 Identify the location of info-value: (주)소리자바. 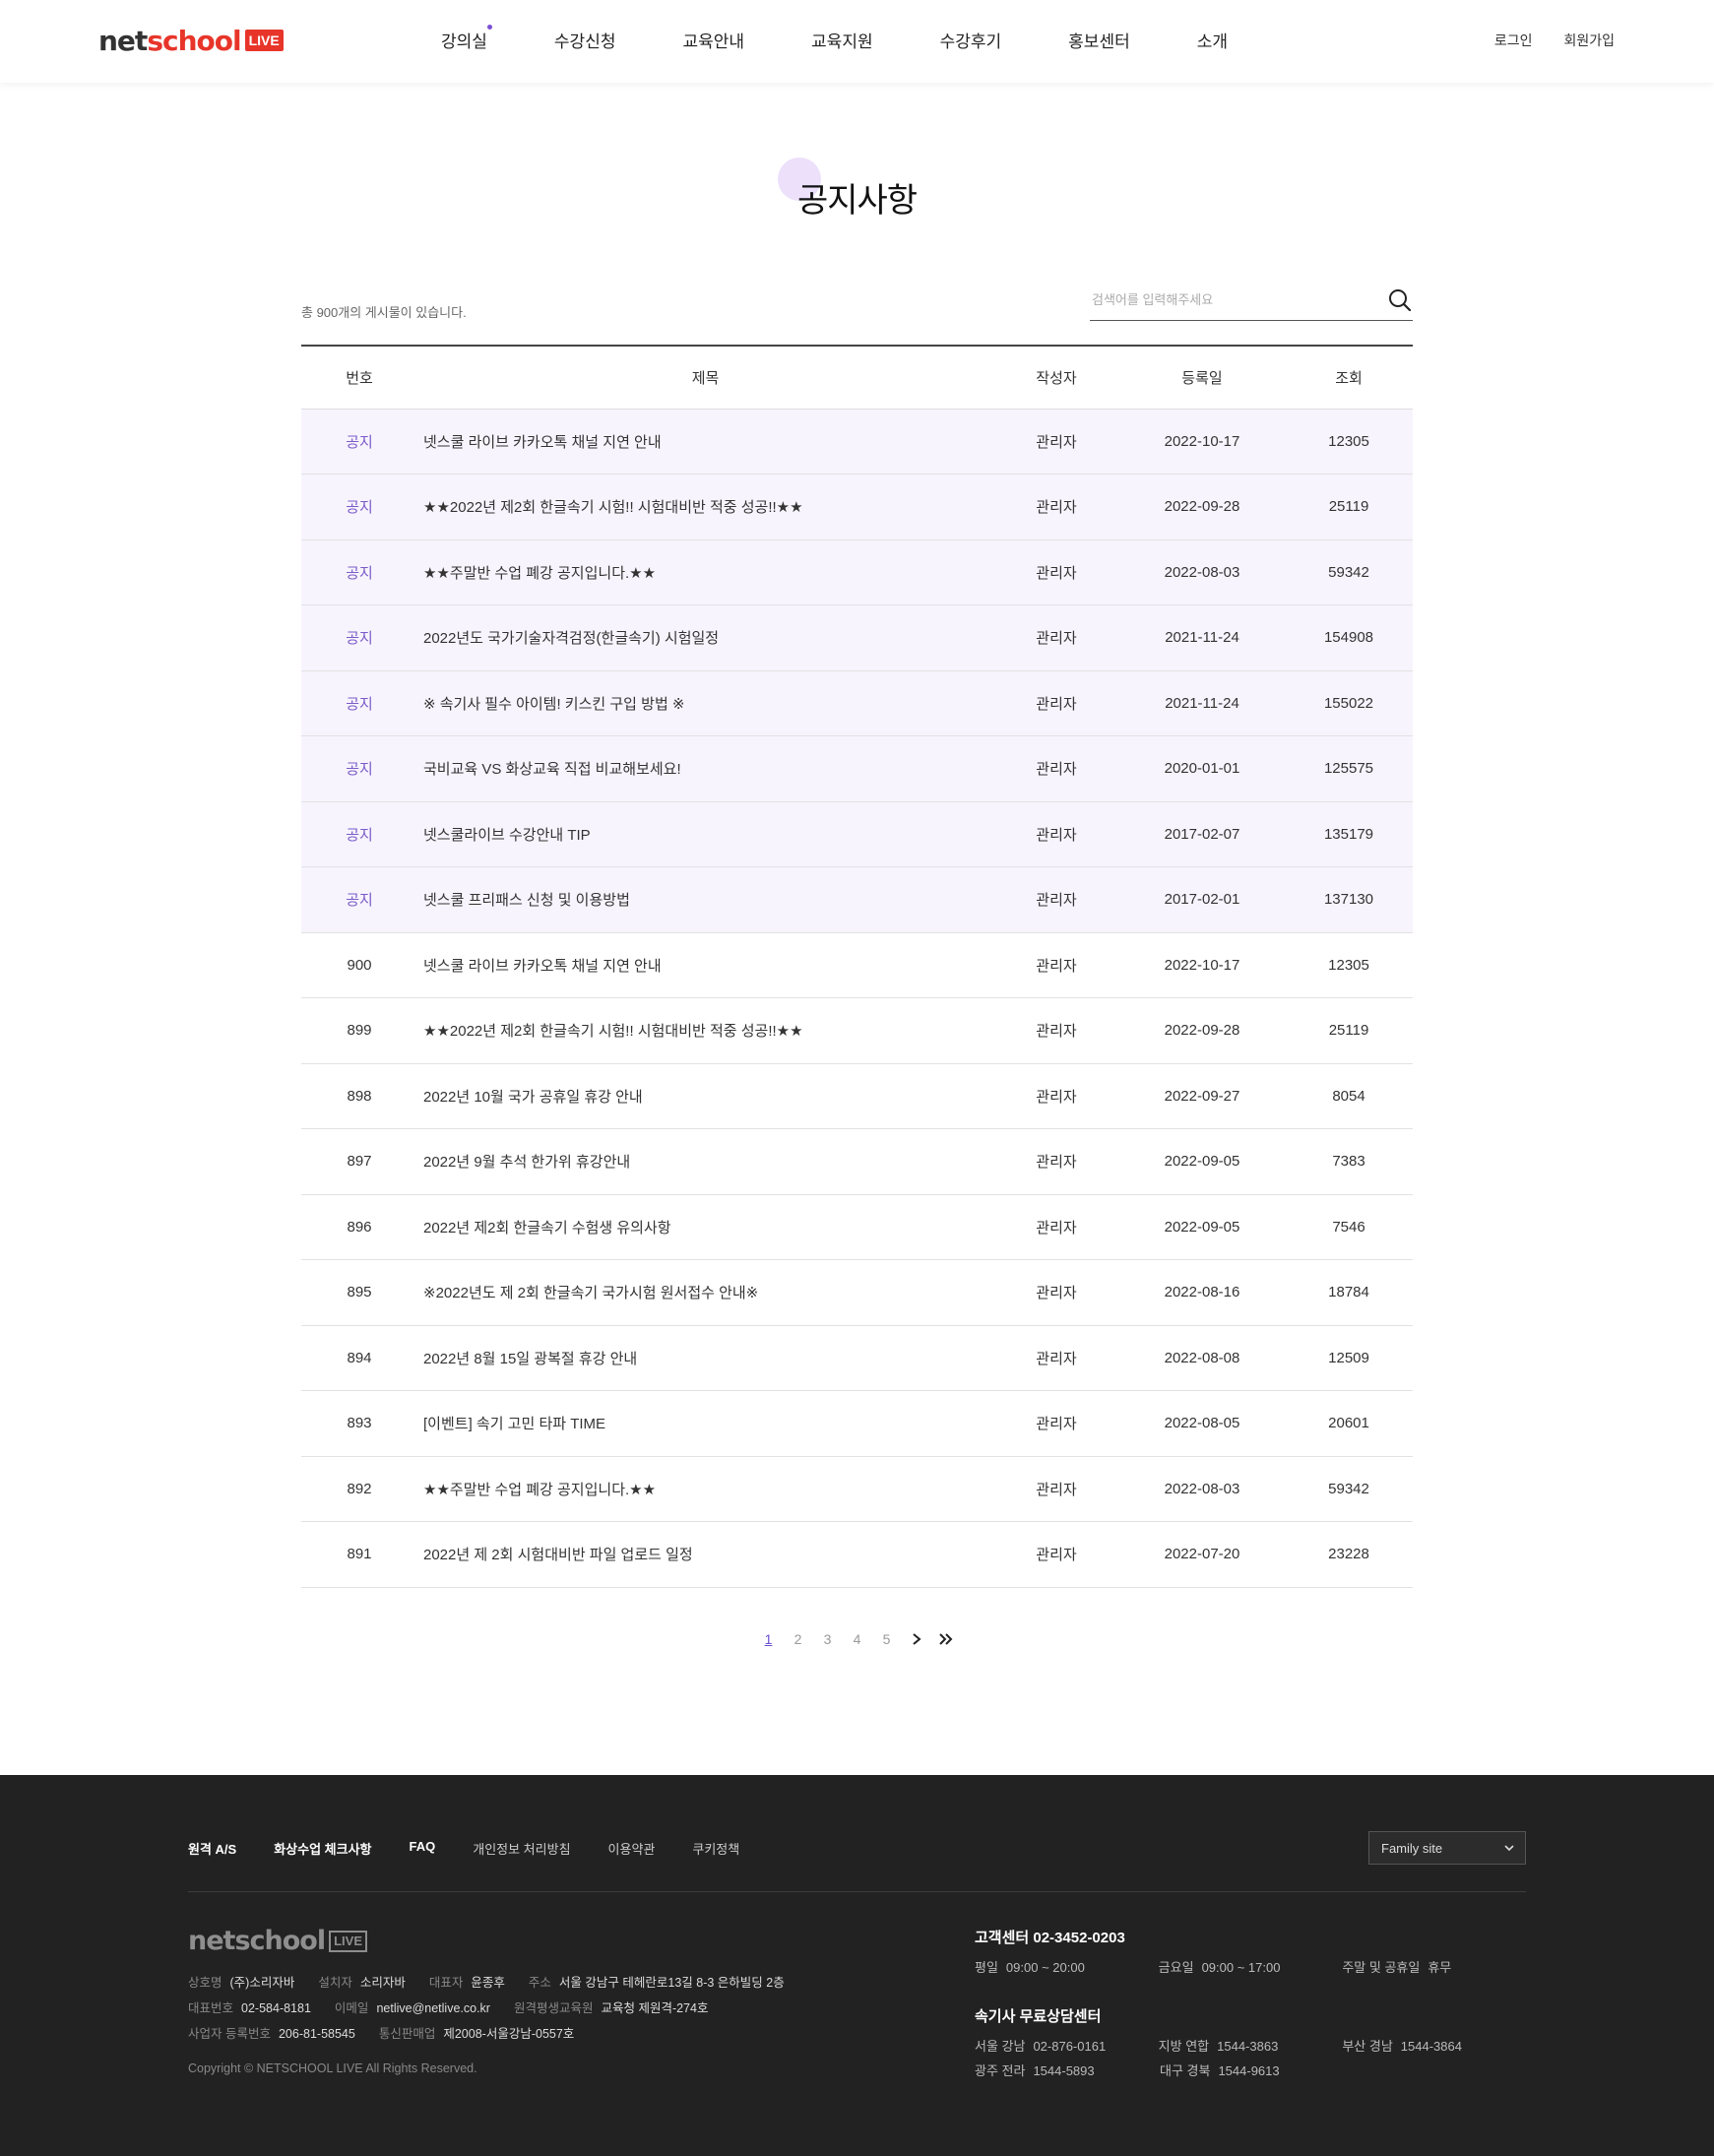
(262, 1983).